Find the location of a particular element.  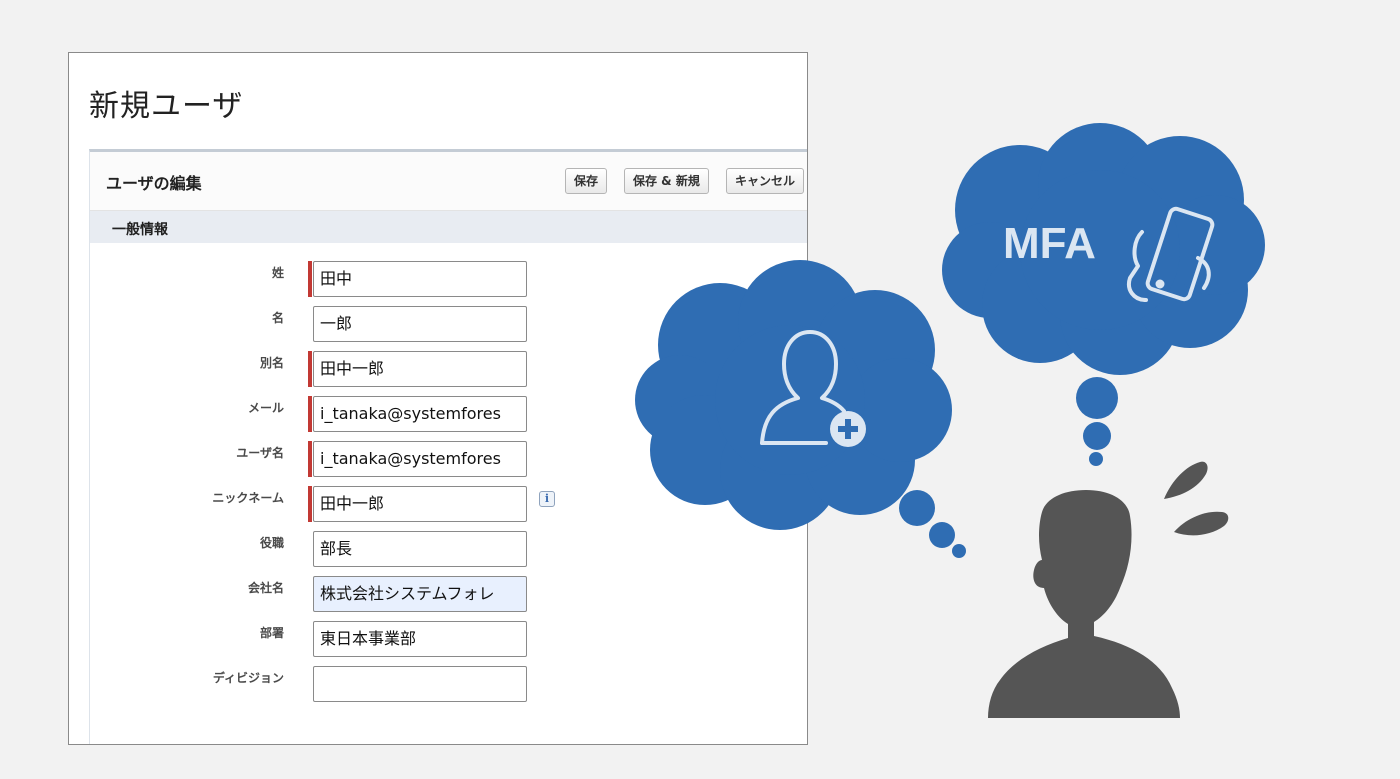

person-silhouette-icon is located at coordinates (1084, 604).